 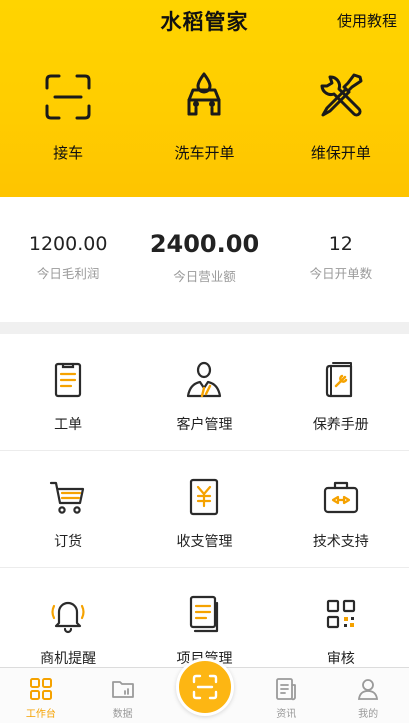 I want to click on tab-label: 工作台, so click(x=40, y=714).